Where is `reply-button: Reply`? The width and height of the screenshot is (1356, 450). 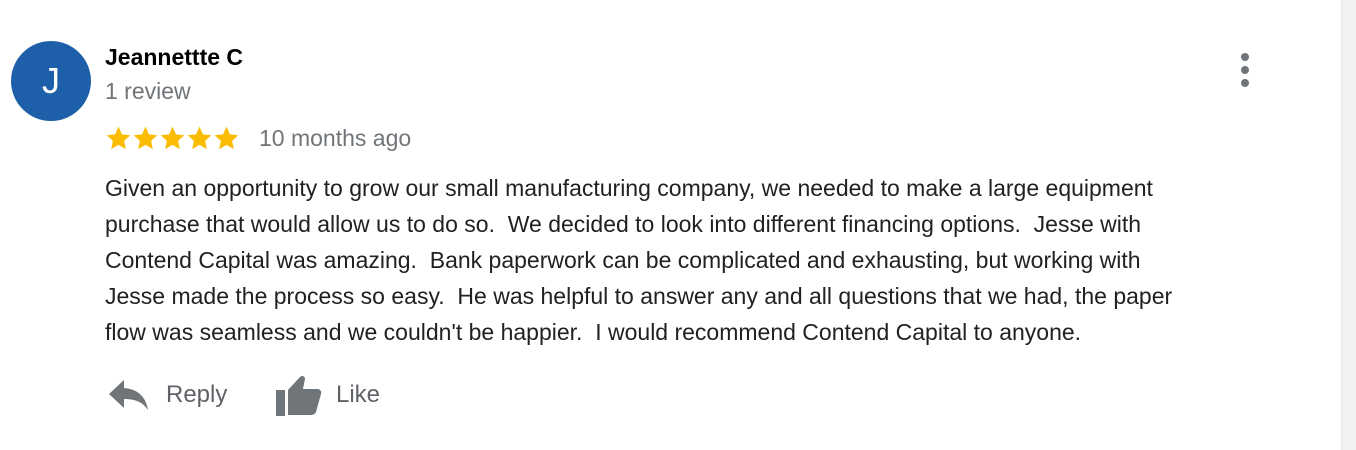
reply-button: Reply is located at coordinates (167, 395).